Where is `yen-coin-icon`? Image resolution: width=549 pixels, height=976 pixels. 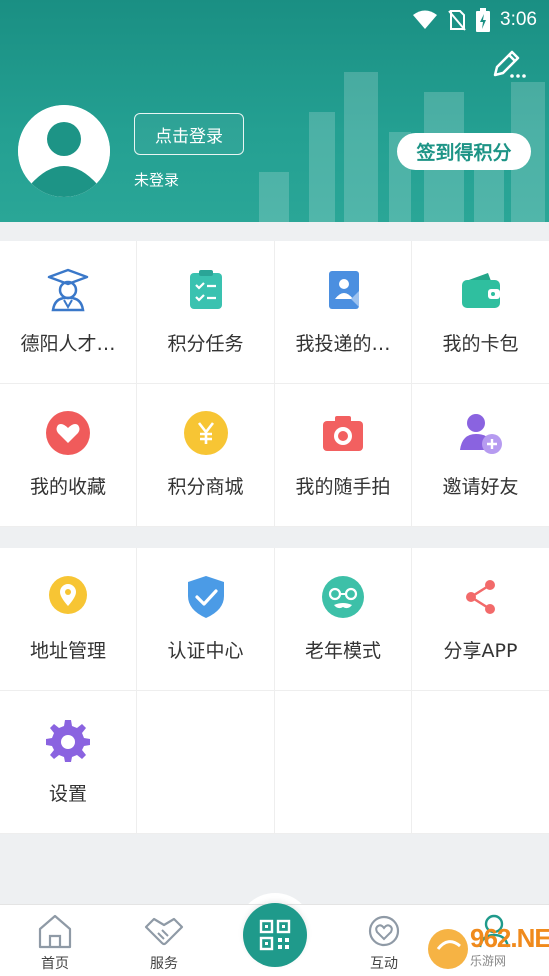 yen-coin-icon is located at coordinates (206, 433).